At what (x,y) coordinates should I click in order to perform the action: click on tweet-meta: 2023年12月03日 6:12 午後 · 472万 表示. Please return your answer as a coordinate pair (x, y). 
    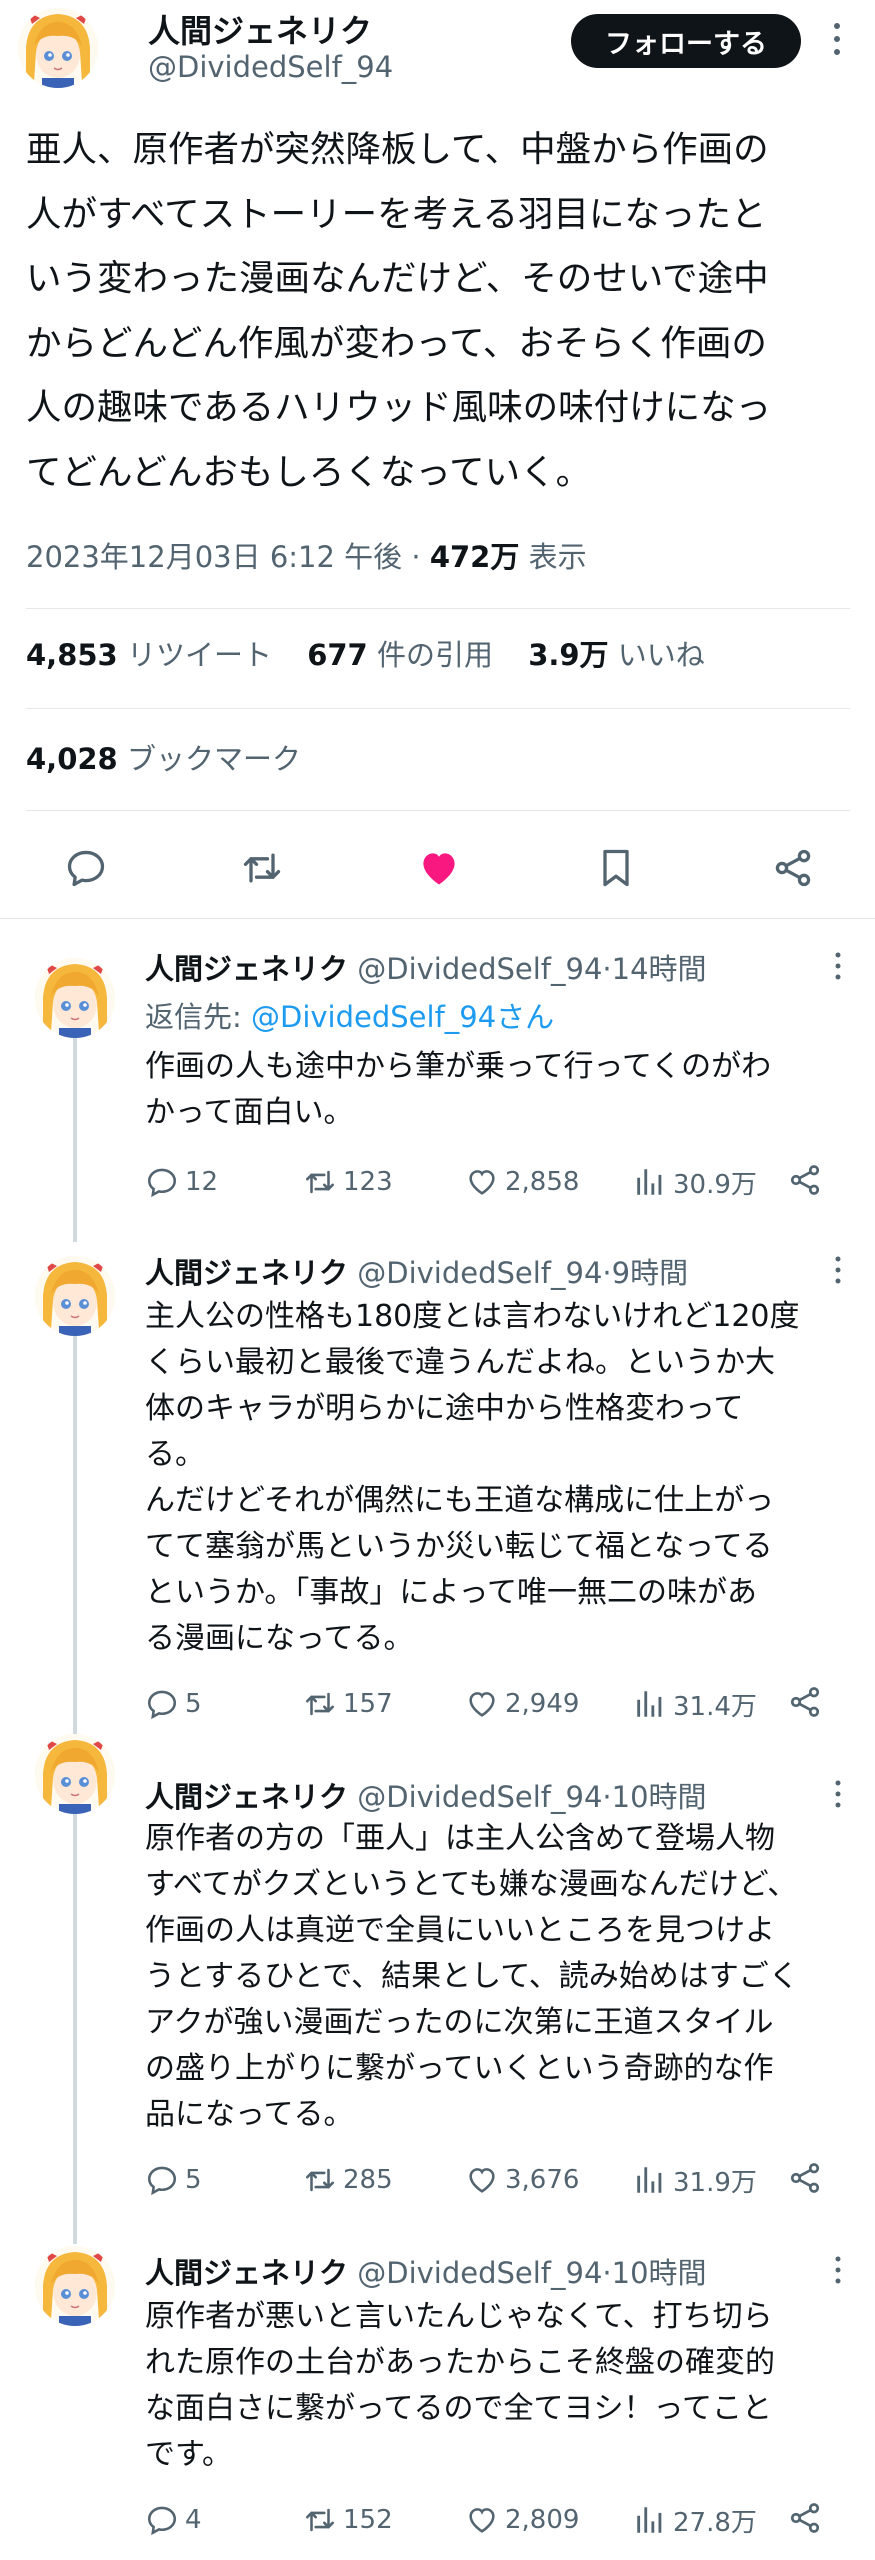
    Looking at the image, I should click on (306, 557).